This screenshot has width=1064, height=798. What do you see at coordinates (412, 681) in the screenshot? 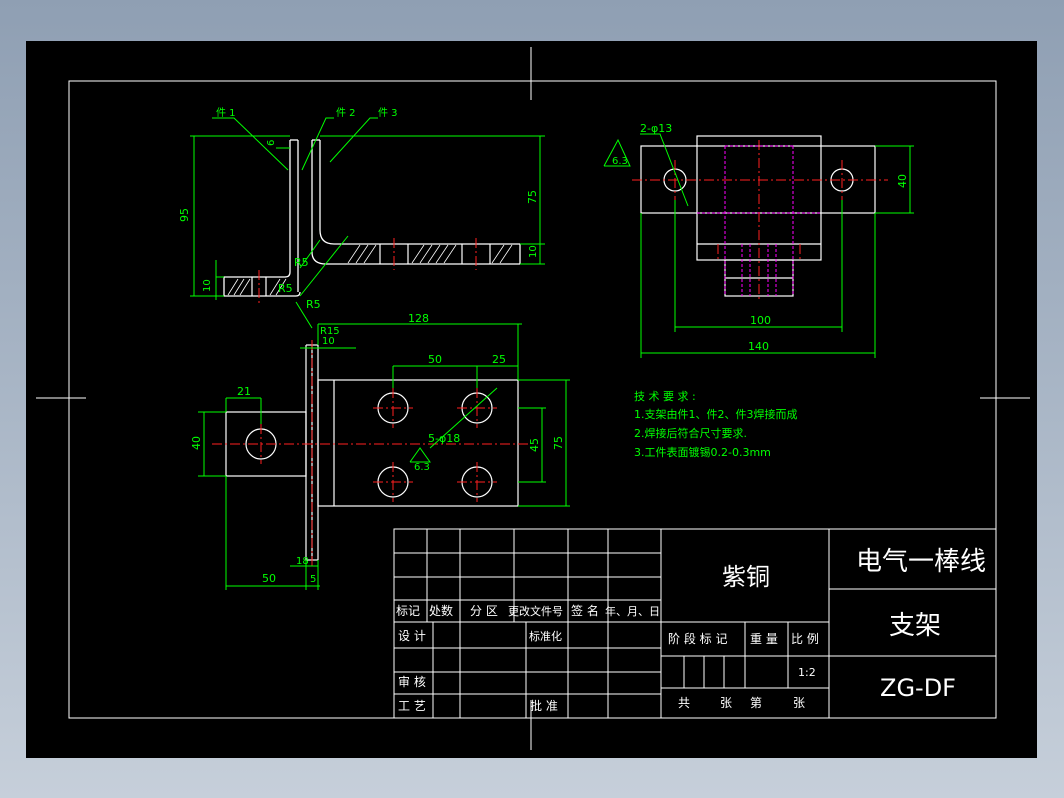
I see `review-label: 审 核` at bounding box center [412, 681].